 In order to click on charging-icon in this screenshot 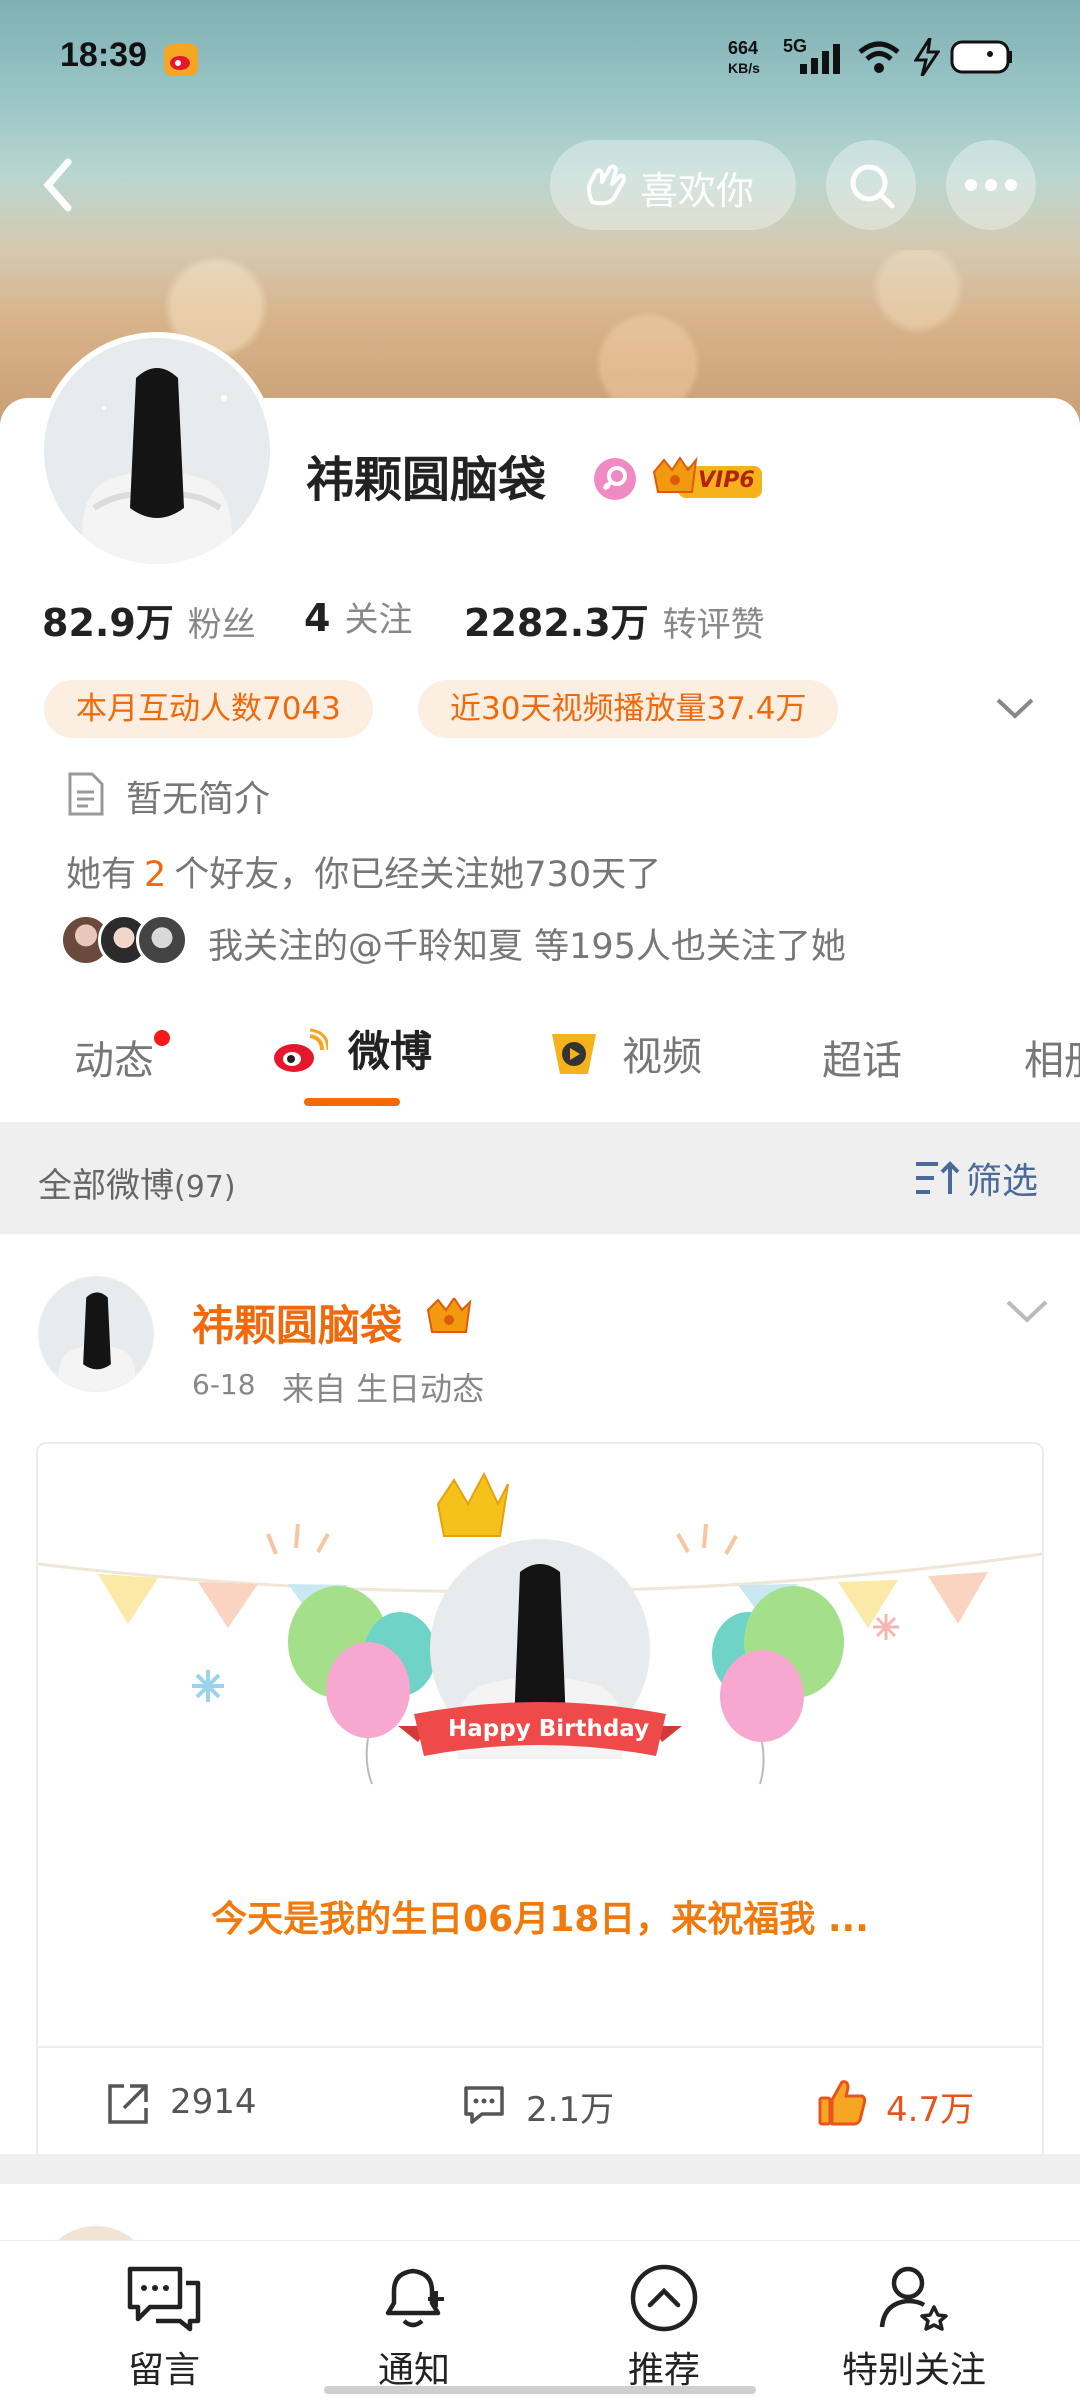, I will do `click(927, 57)`.